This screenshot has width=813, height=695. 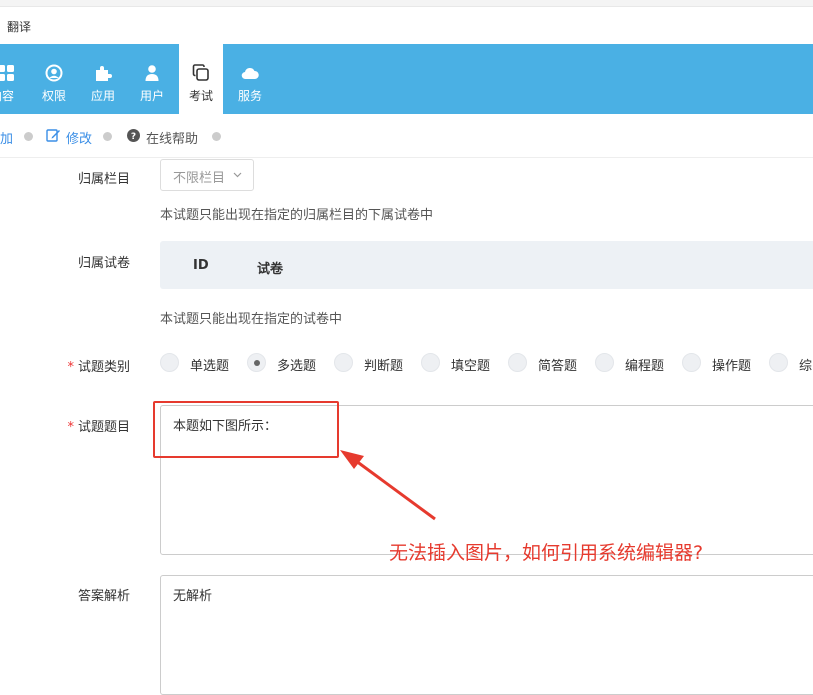 I want to click on annotation-text: 无法插入图片，如何引用系统编辑器?, so click(x=546, y=553).